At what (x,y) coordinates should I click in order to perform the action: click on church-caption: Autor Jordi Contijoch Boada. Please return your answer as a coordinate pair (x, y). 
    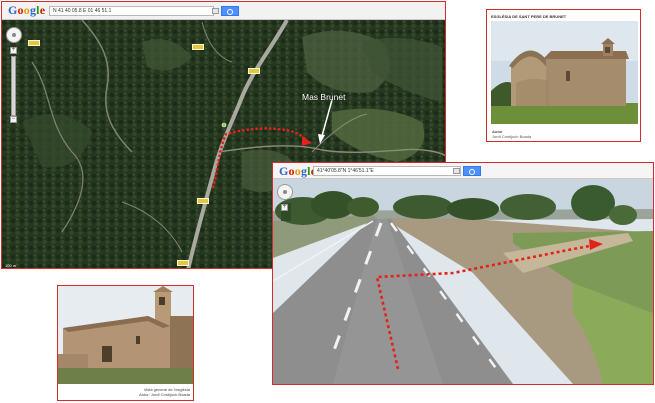
    Looking at the image, I should click on (511, 134).